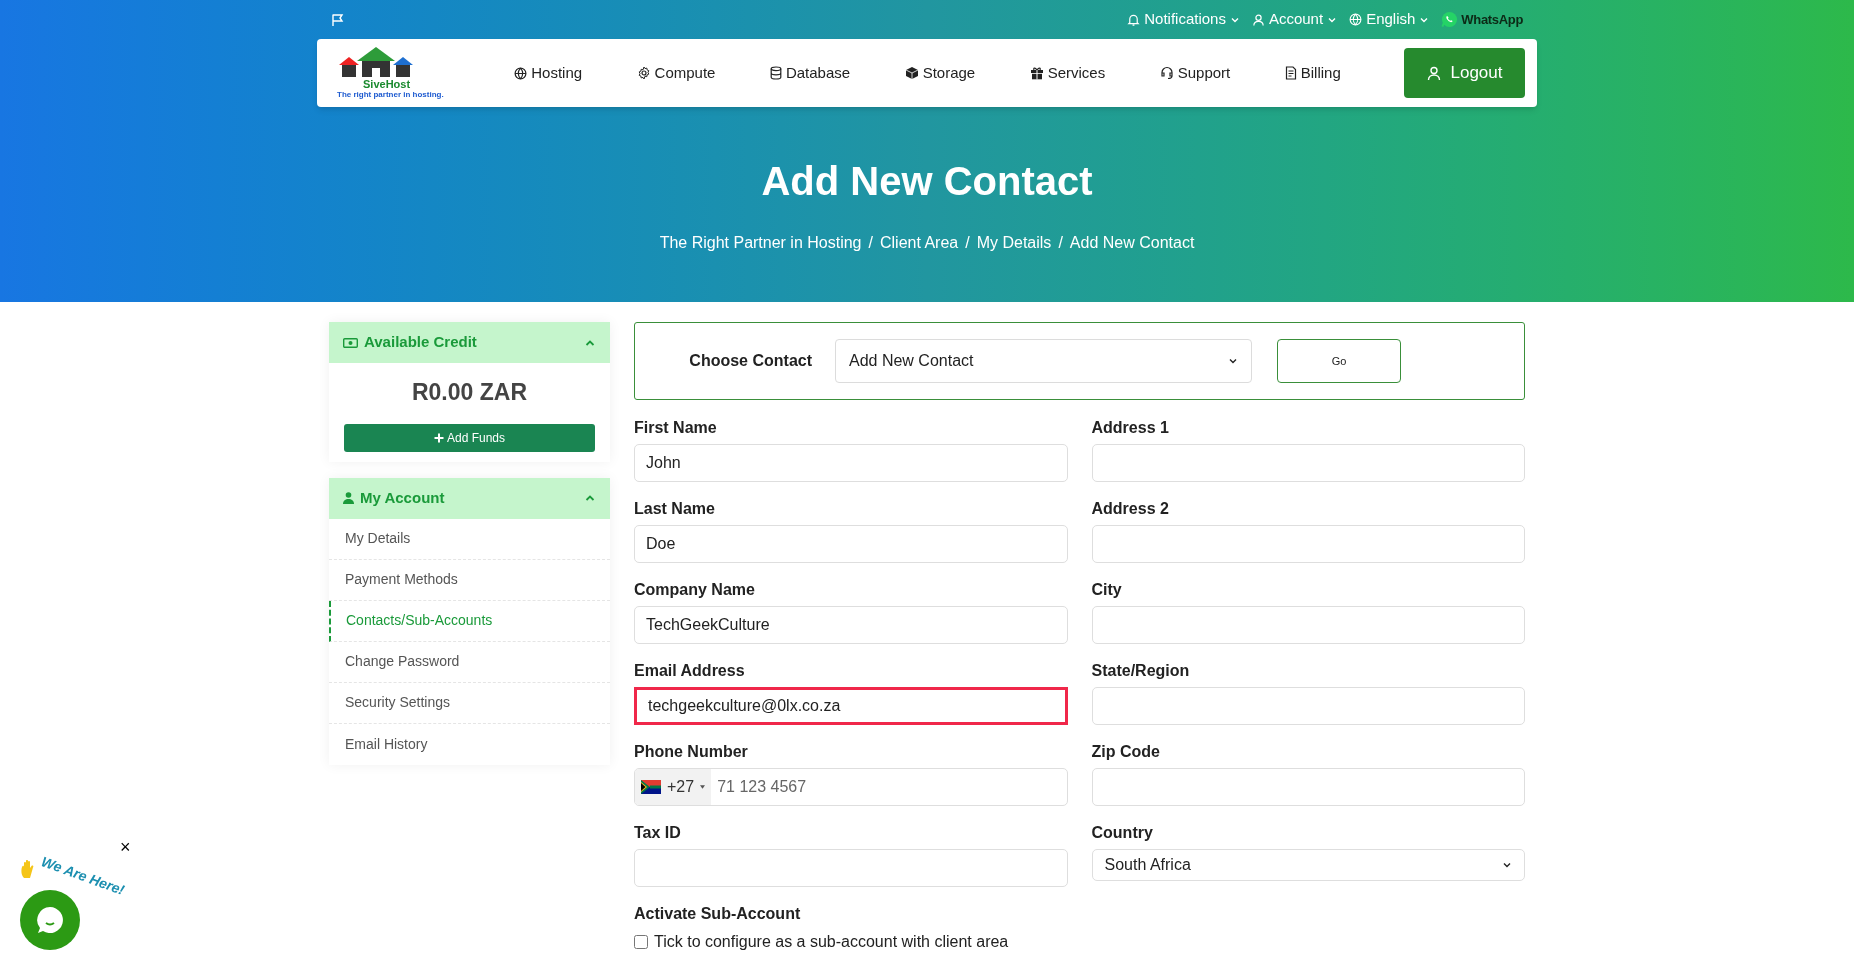  I want to click on chat-bubble-icon, so click(50, 920).